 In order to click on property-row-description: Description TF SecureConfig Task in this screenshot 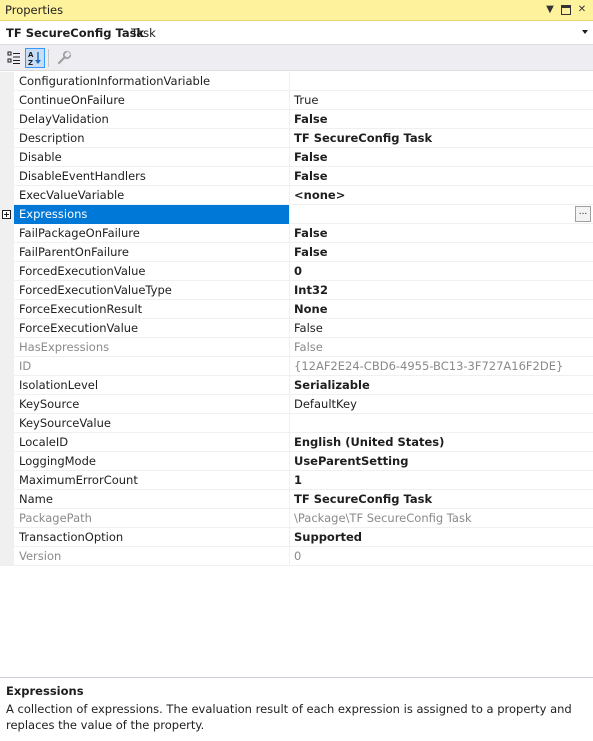, I will do `click(303, 138)`.